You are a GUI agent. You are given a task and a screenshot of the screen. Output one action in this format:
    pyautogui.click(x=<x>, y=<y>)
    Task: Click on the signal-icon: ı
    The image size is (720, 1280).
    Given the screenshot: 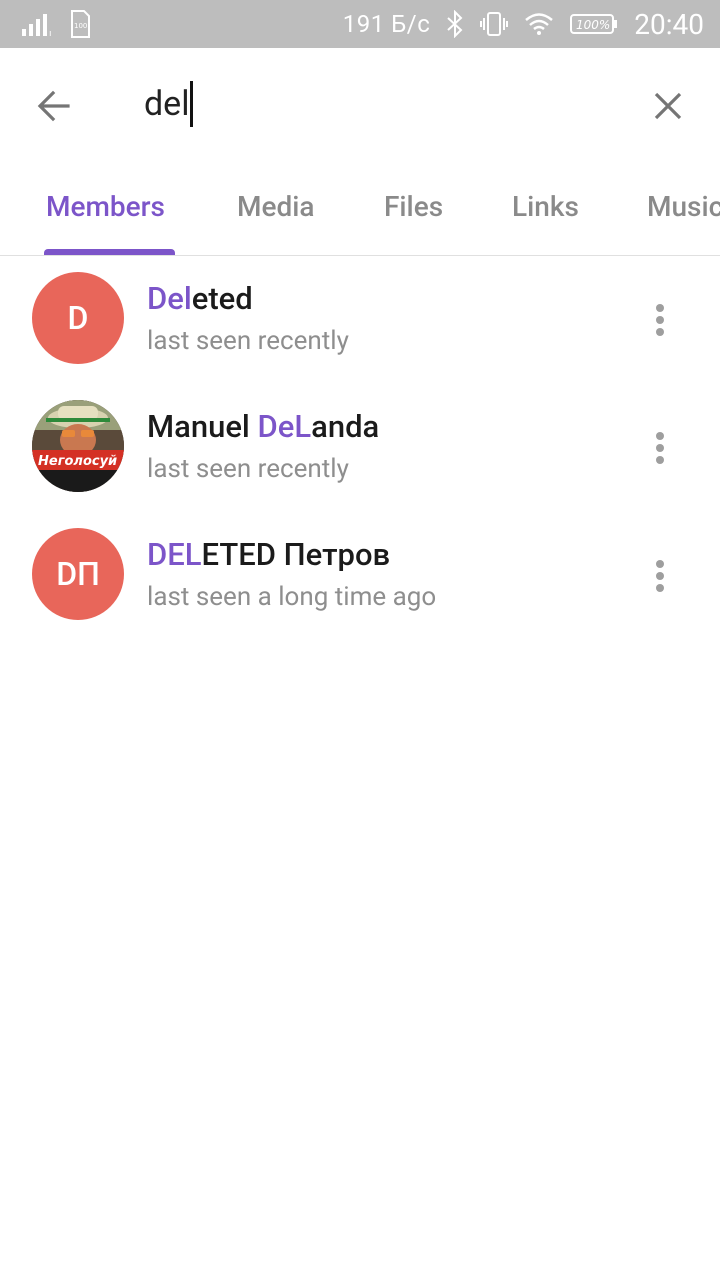 What is the action you would take?
    pyautogui.click(x=38, y=24)
    